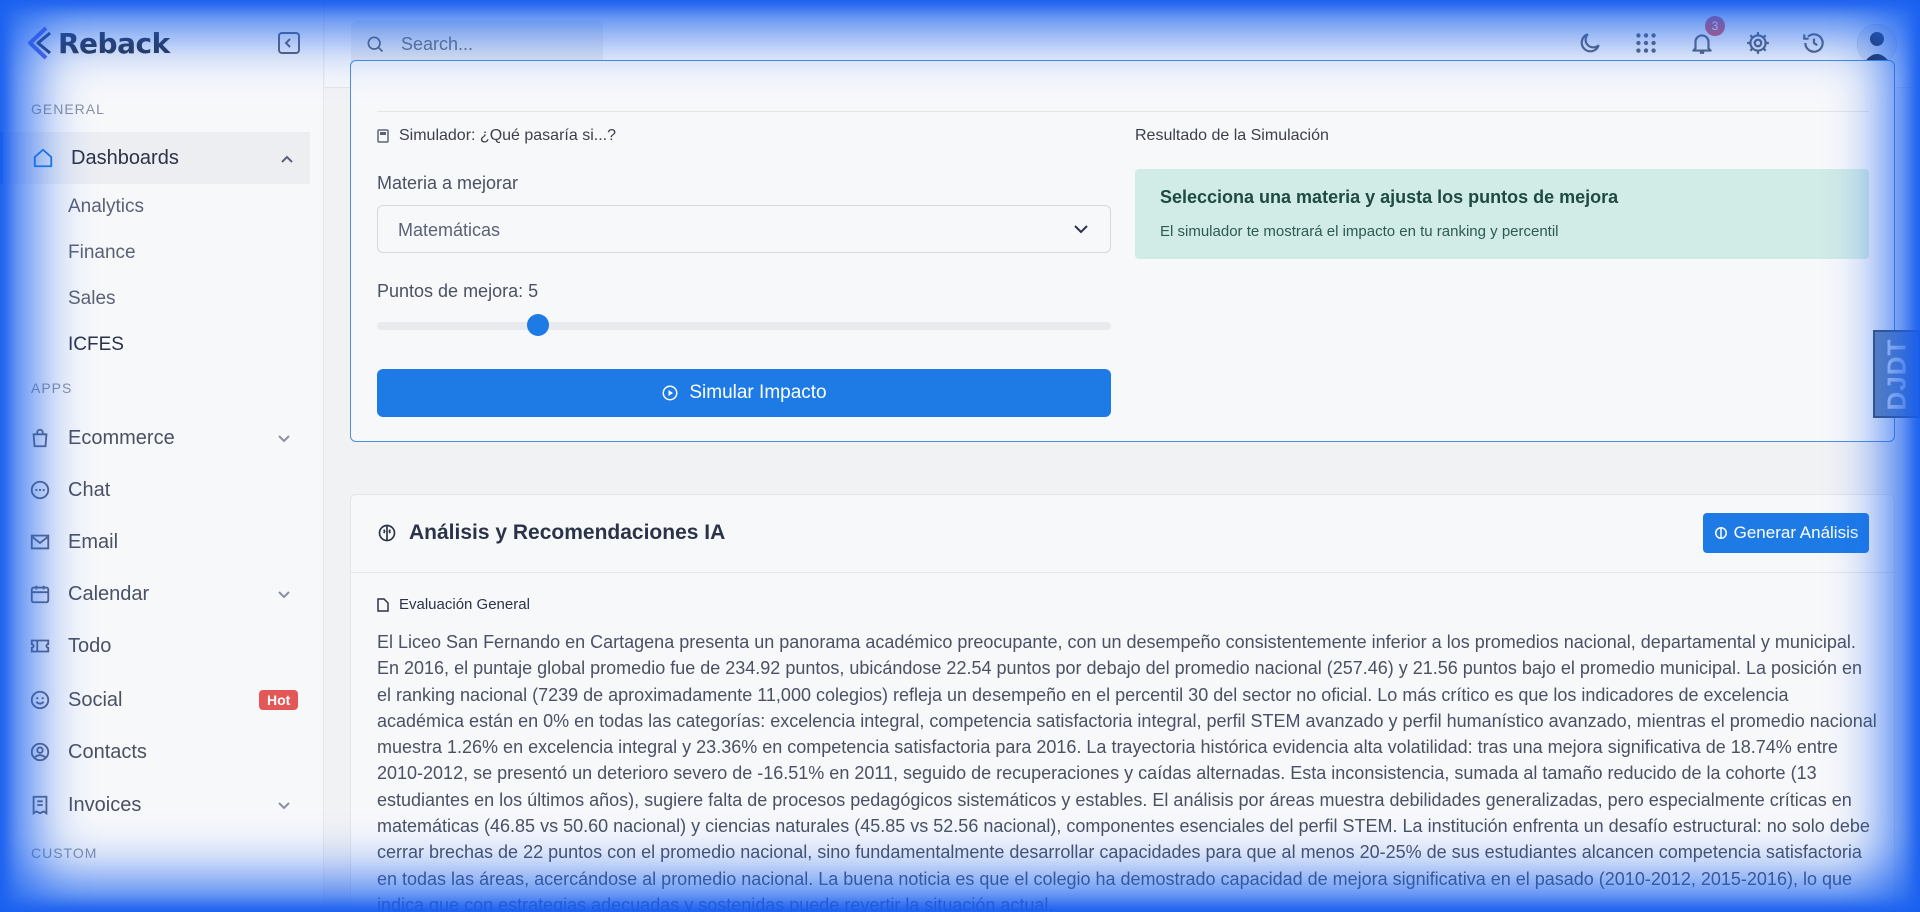  Describe the element at coordinates (40, 542) in the screenshot. I see `mail-icon` at that location.